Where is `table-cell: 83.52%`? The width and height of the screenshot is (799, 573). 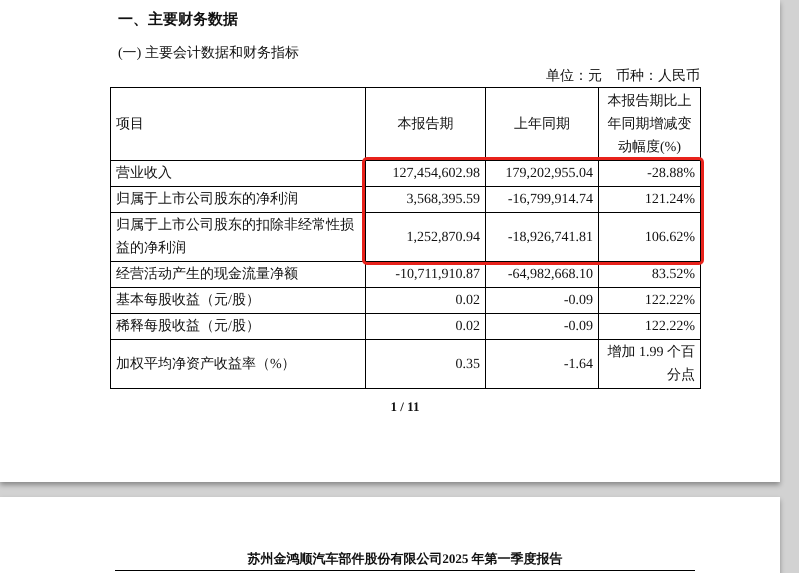
table-cell: 83.52% is located at coordinates (650, 275).